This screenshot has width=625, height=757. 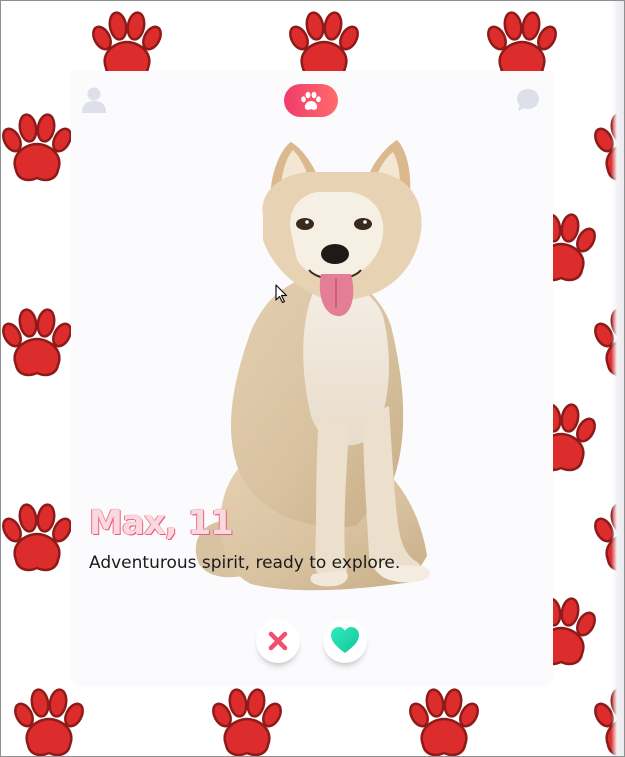 I want to click on user-icon, so click(x=94, y=100).